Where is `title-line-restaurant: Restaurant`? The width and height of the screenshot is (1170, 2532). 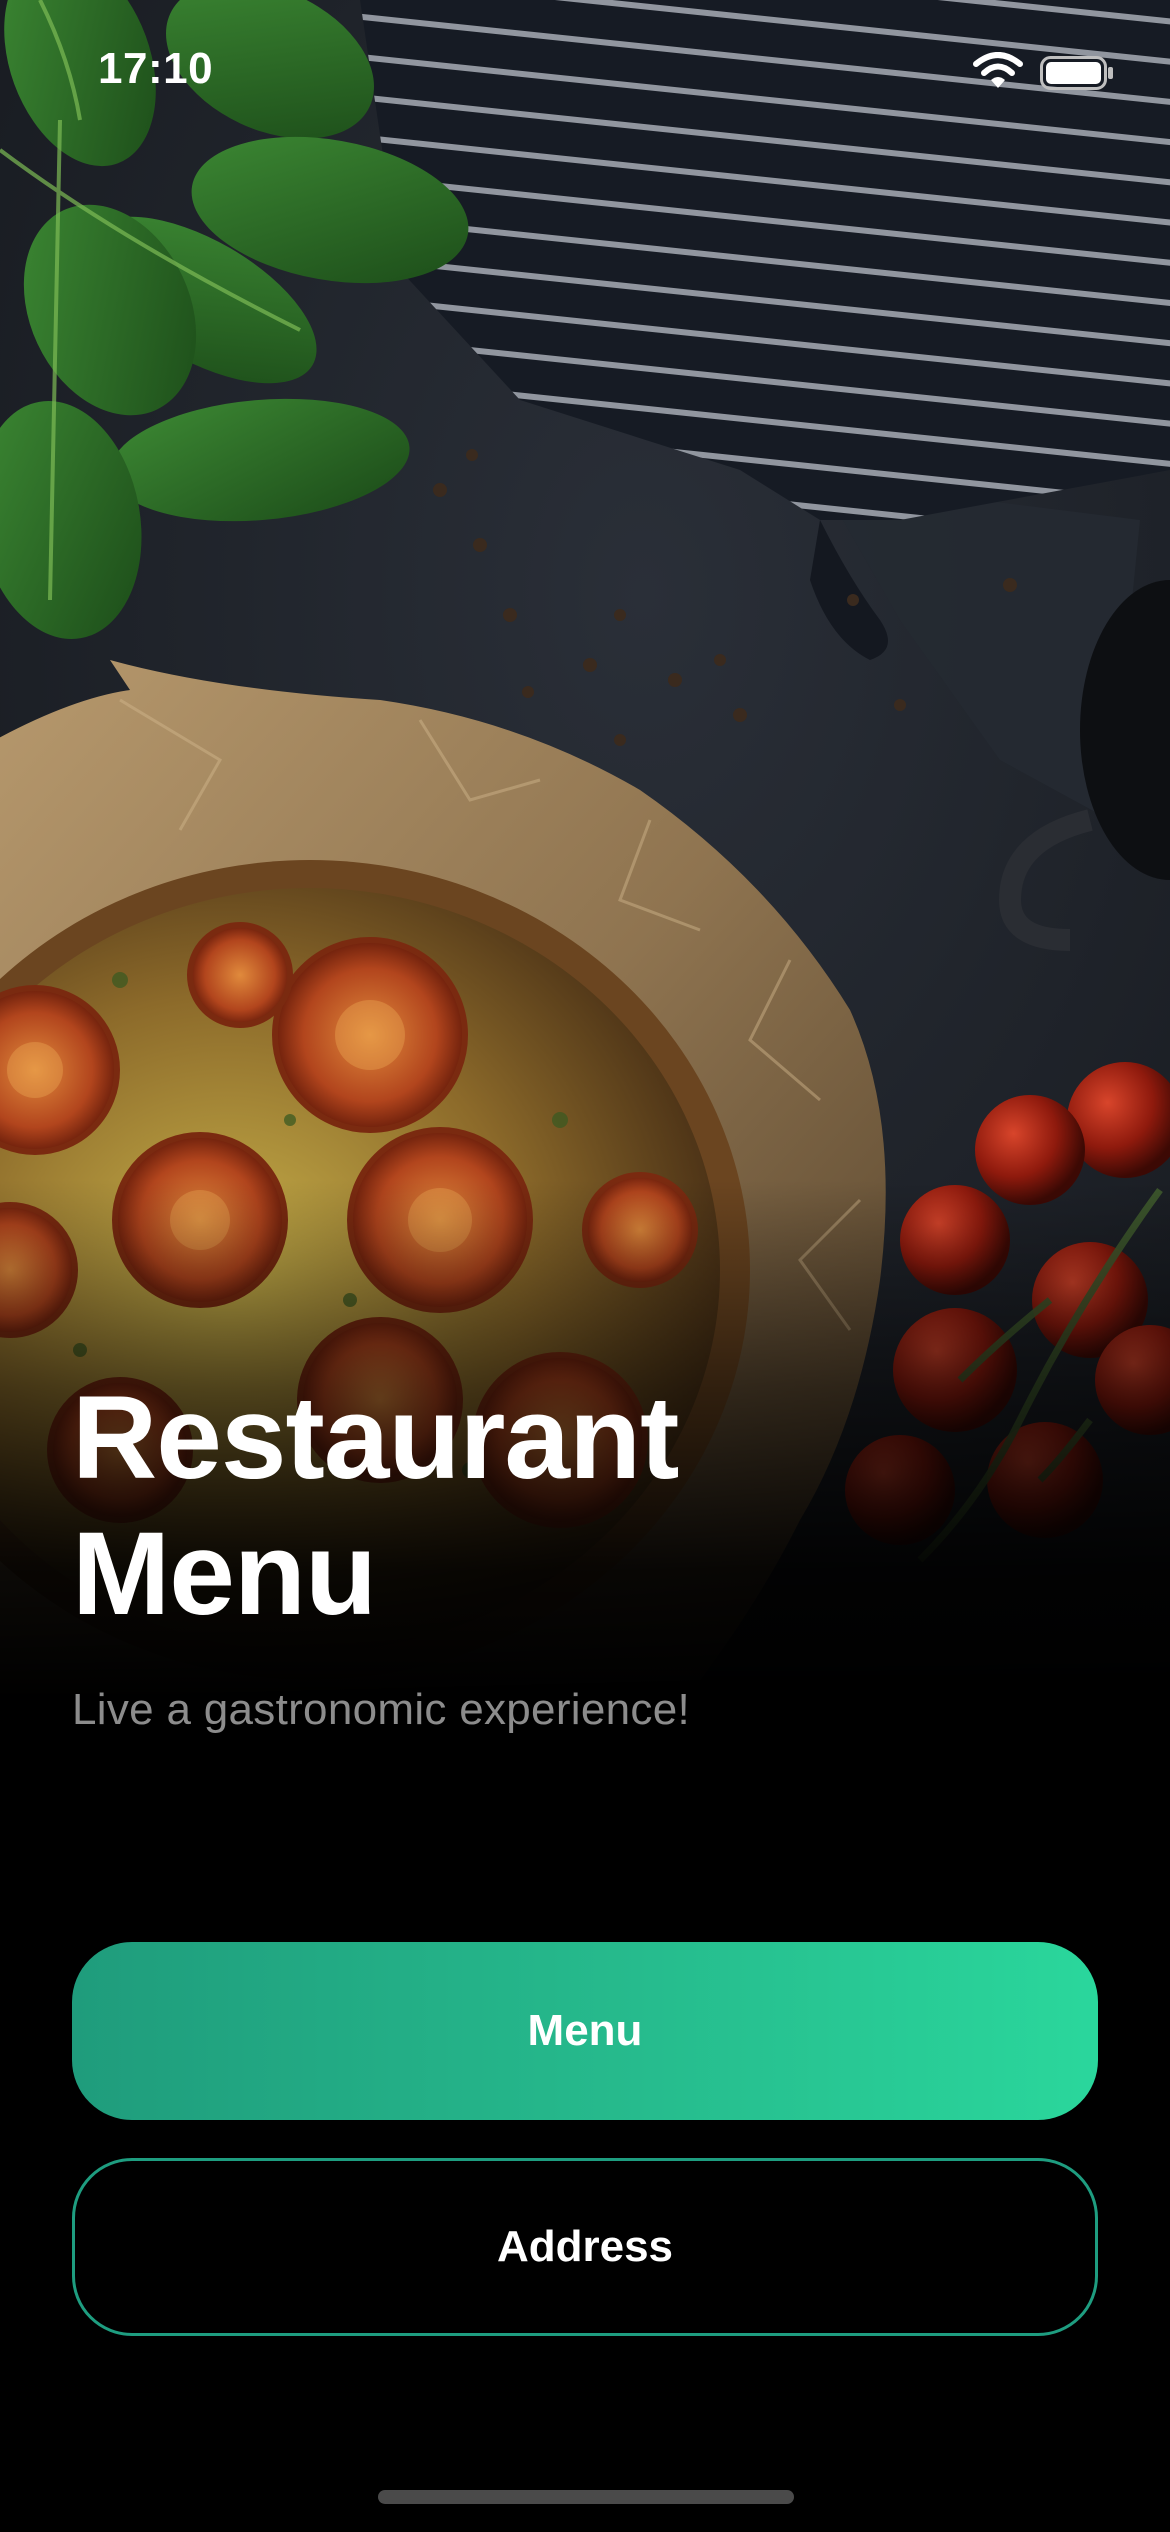
title-line-restaurant: Restaurant is located at coordinates (375, 1438).